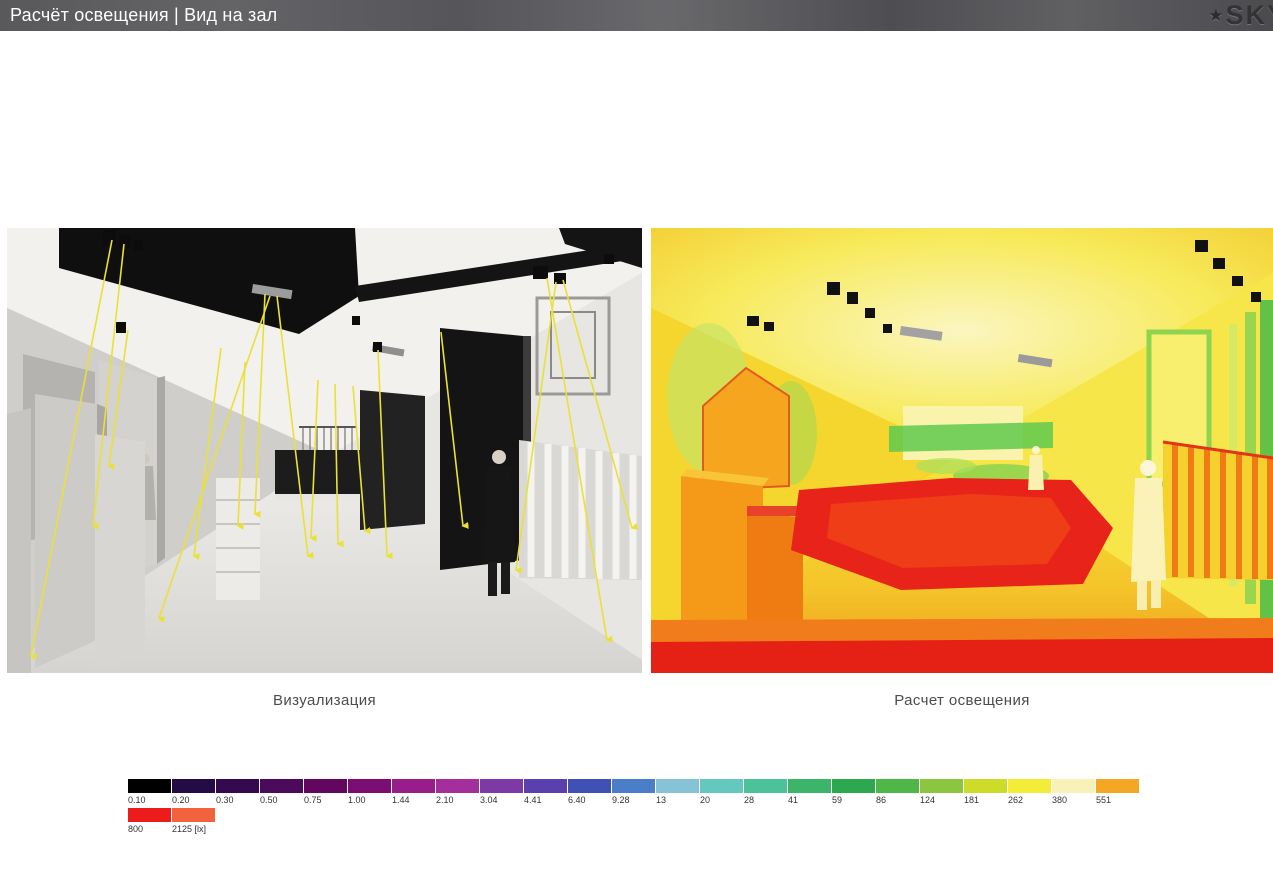 The image size is (1273, 888). Describe the element at coordinates (225, 800) in the screenshot. I see `legend-value-label: 0.30` at that location.